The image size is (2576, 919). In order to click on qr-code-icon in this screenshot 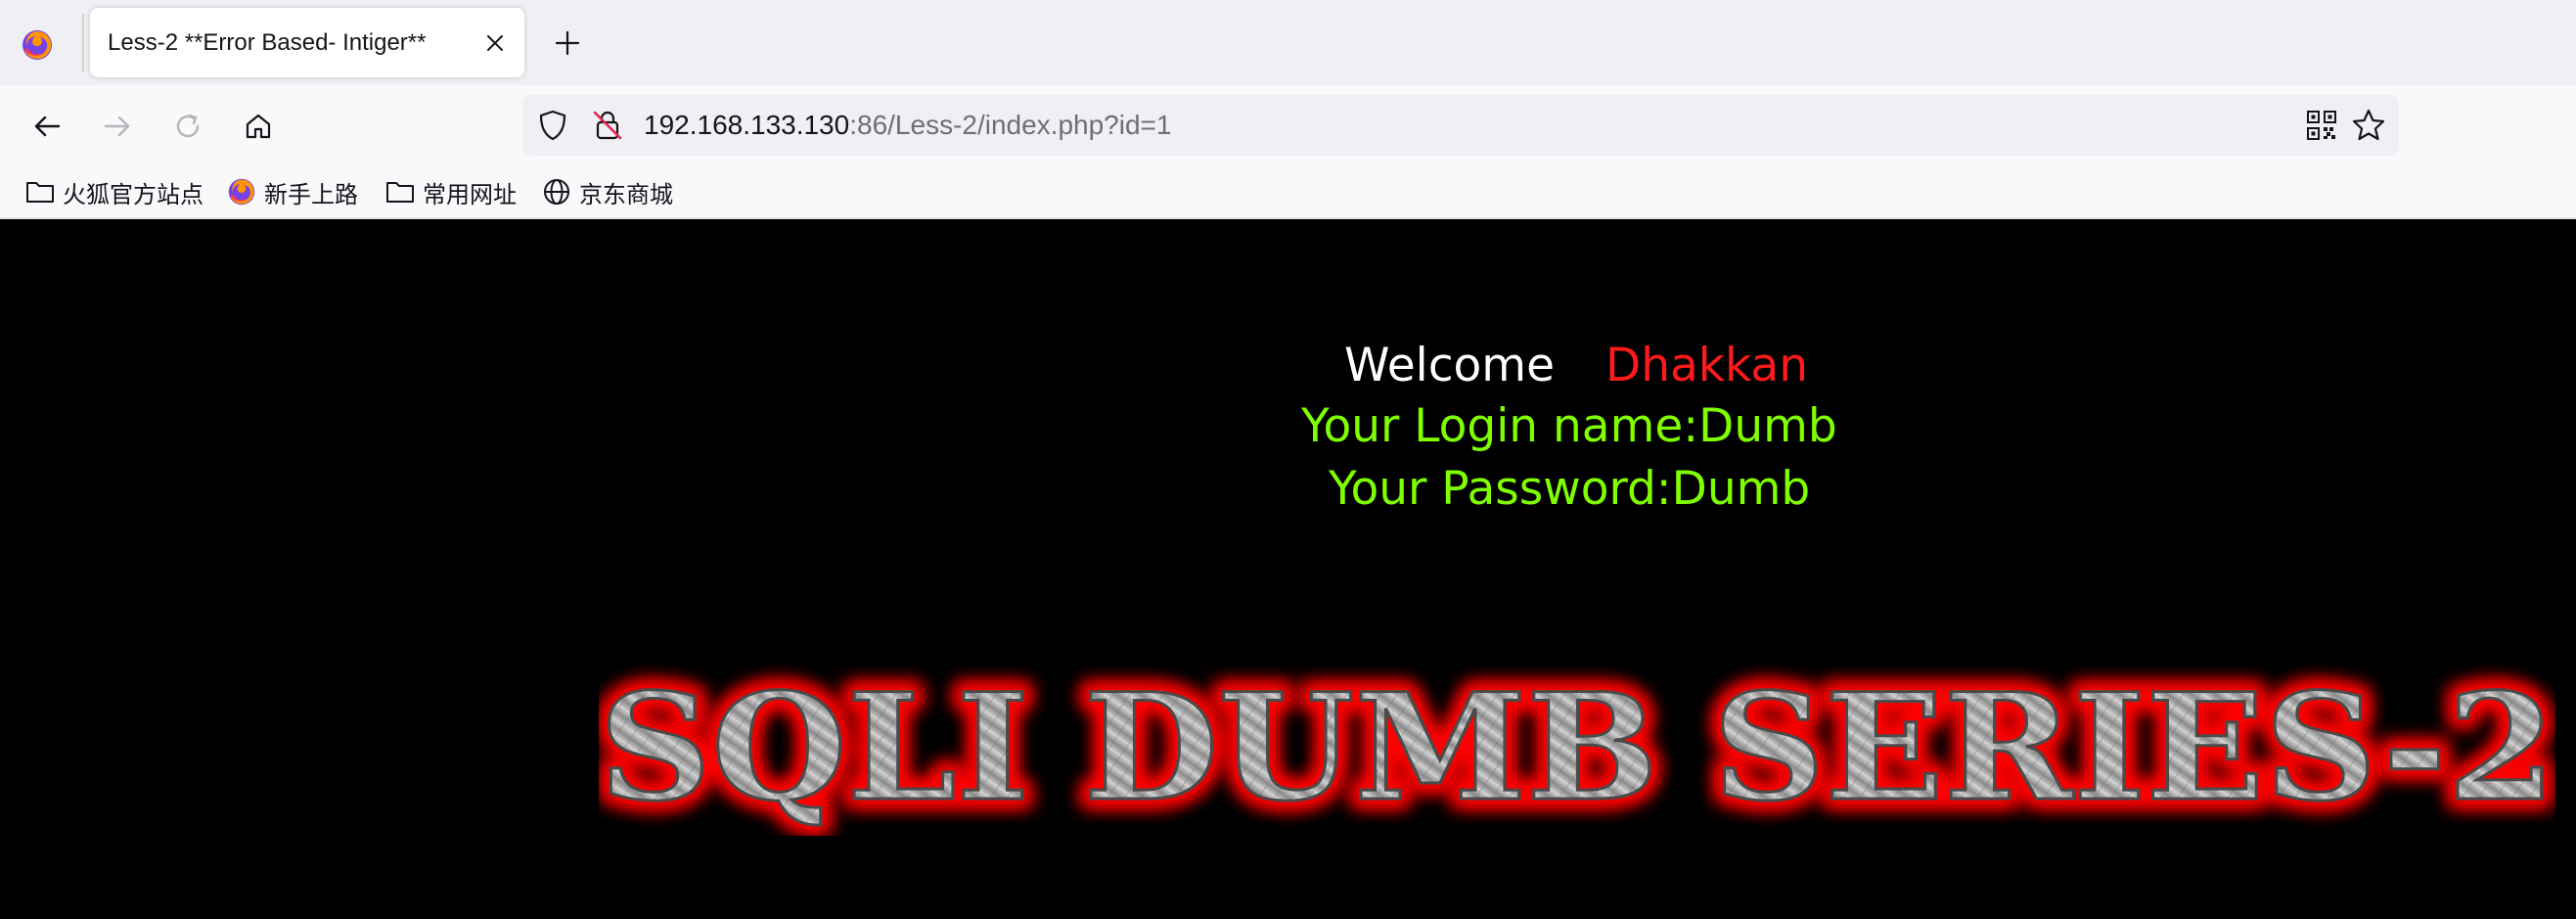, I will do `click(2321, 125)`.